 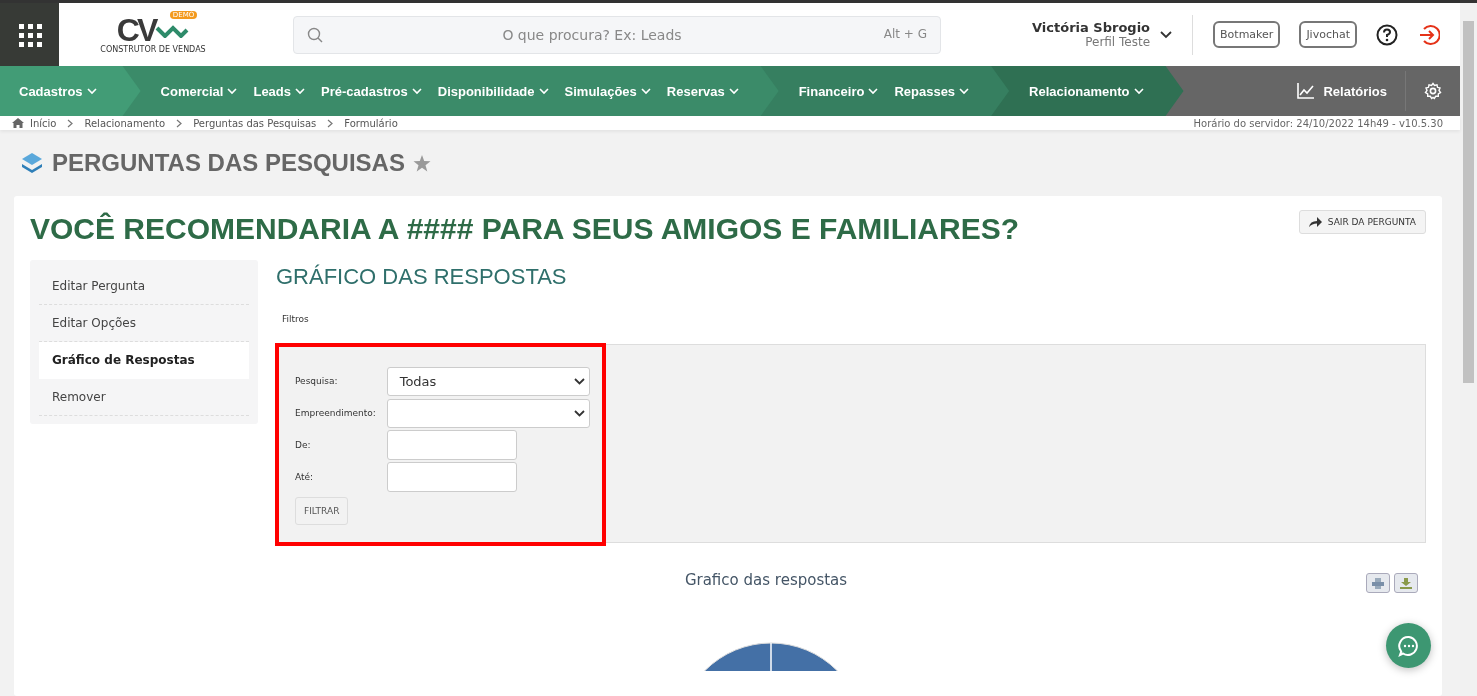 What do you see at coordinates (493, 91) in the screenshot?
I see `menu-item: Disponibilidade` at bounding box center [493, 91].